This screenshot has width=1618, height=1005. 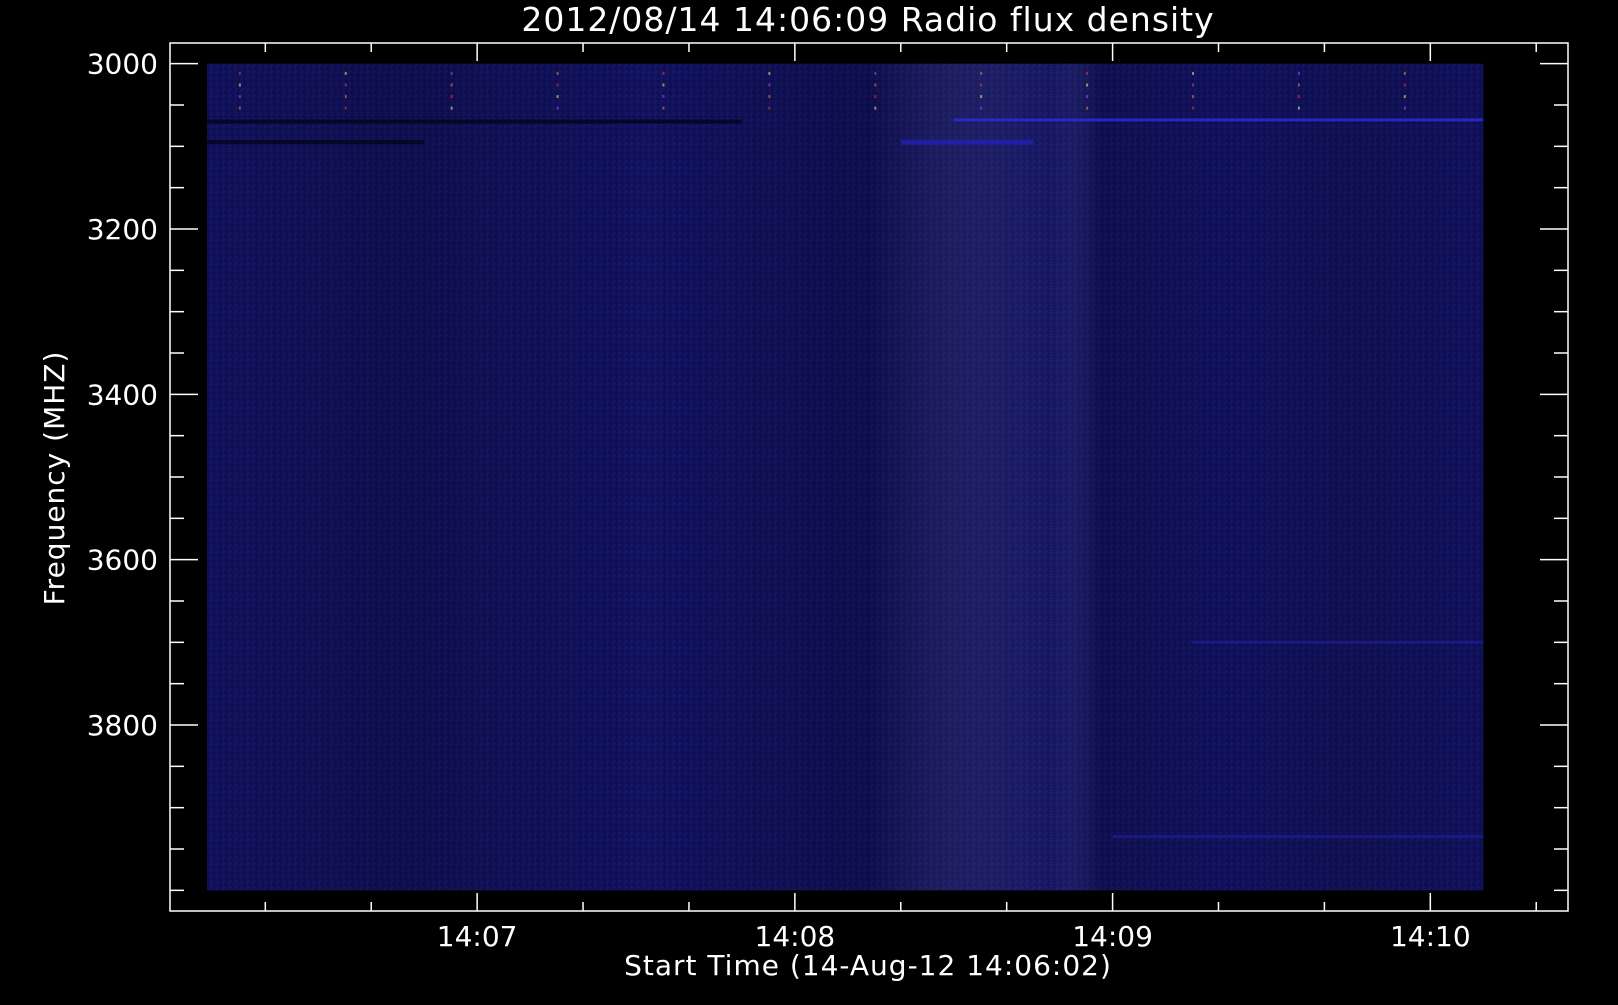 What do you see at coordinates (477, 936) in the screenshot?
I see `x-tick-label: 14:07` at bounding box center [477, 936].